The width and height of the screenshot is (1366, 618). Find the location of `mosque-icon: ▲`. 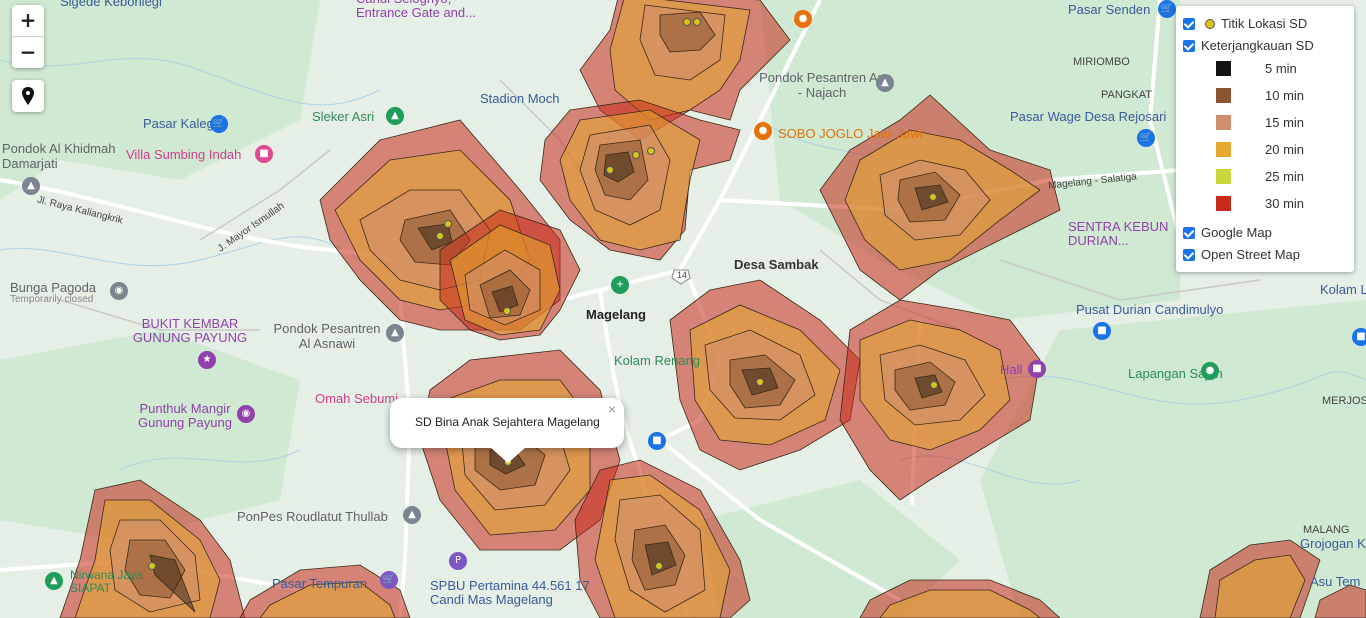

mosque-icon: ▲ is located at coordinates (395, 333).